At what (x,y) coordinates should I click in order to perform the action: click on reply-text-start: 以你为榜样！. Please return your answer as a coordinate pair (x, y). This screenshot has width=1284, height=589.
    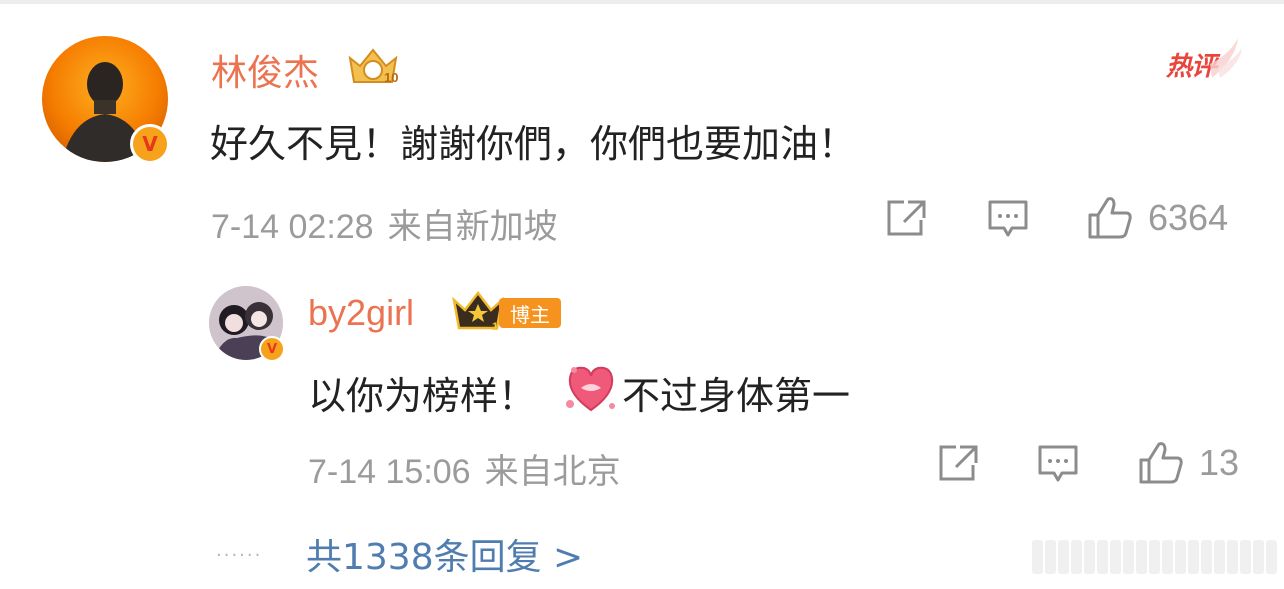
    Looking at the image, I should click on (422, 396).